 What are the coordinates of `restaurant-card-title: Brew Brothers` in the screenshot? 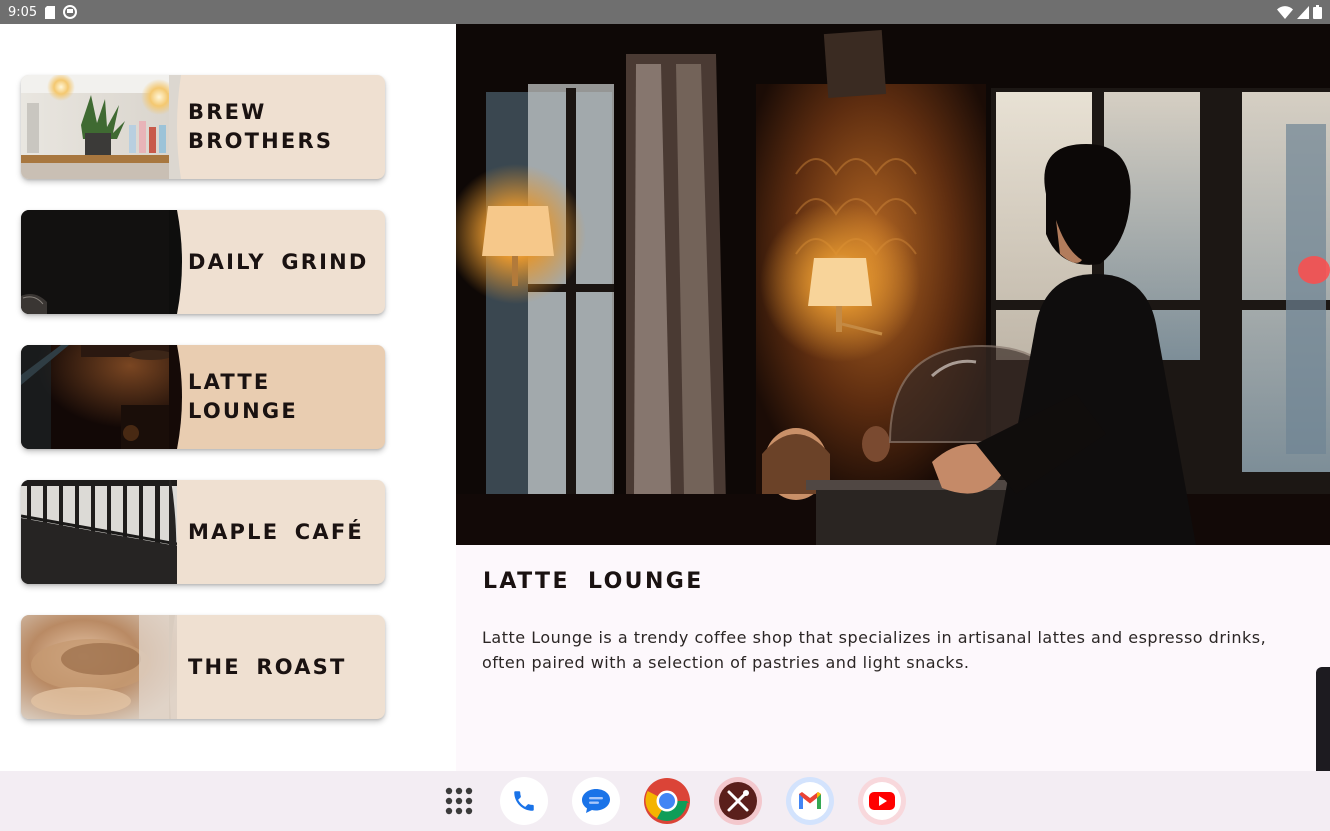 It's located at (261, 126).